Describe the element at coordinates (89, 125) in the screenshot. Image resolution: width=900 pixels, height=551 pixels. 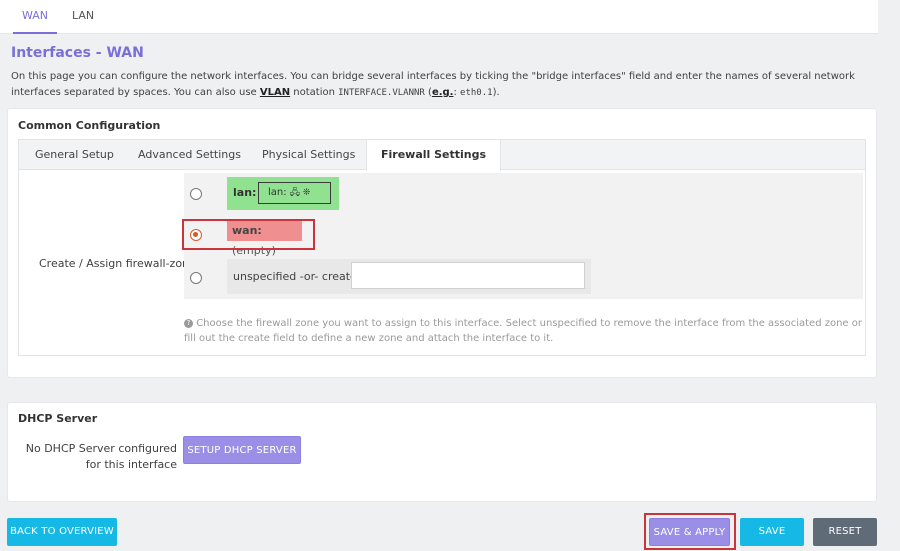
I see `common-configuration-title: Common Configuration` at that location.